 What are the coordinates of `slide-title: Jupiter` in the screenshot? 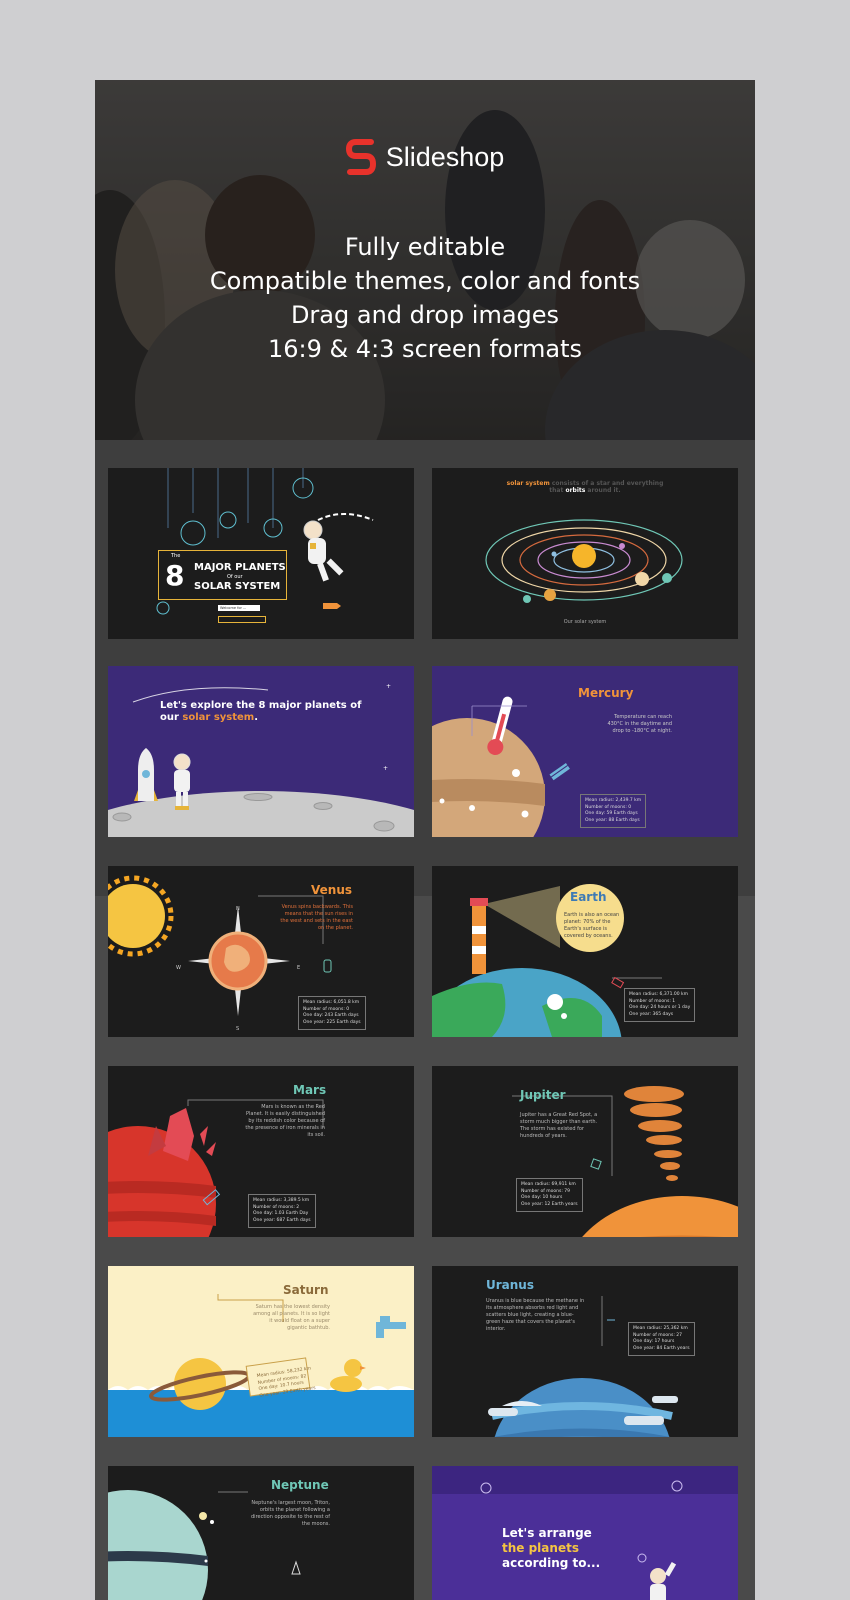 It's located at (543, 1095).